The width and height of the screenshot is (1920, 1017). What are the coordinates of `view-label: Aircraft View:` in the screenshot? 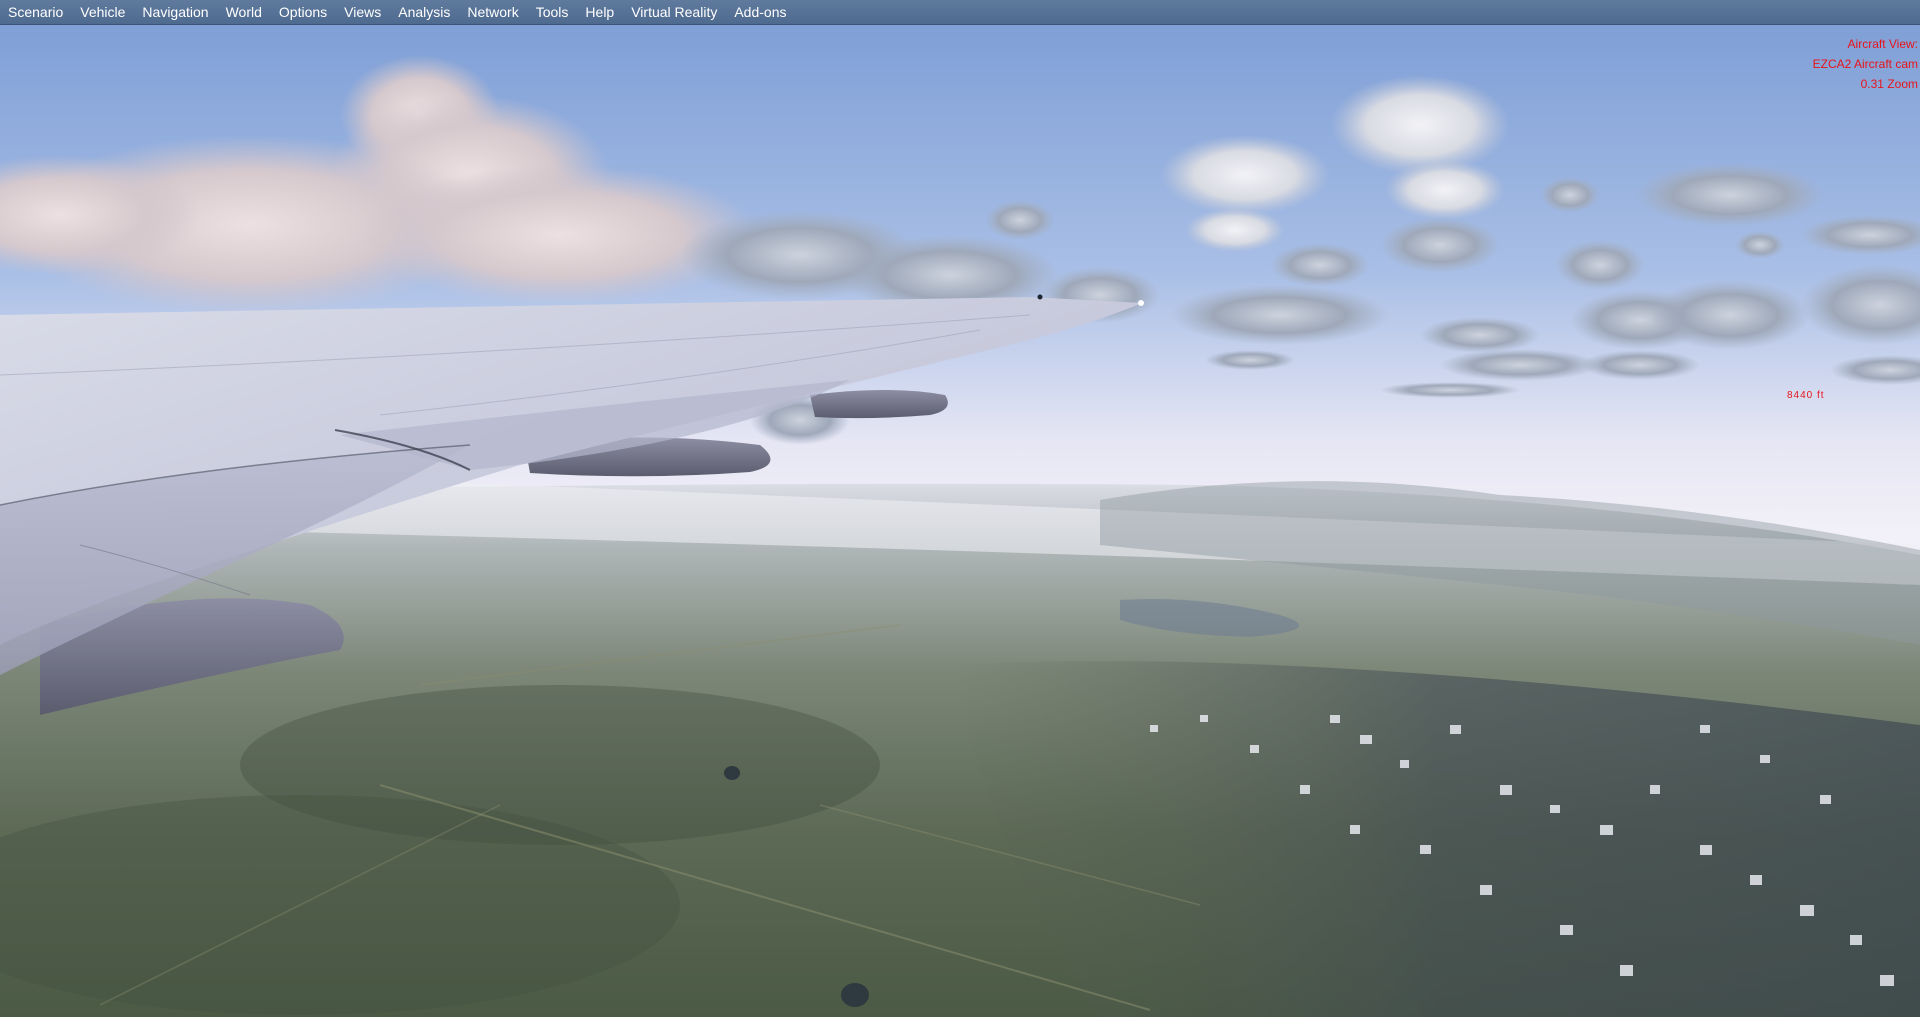 It's located at (1882, 44).